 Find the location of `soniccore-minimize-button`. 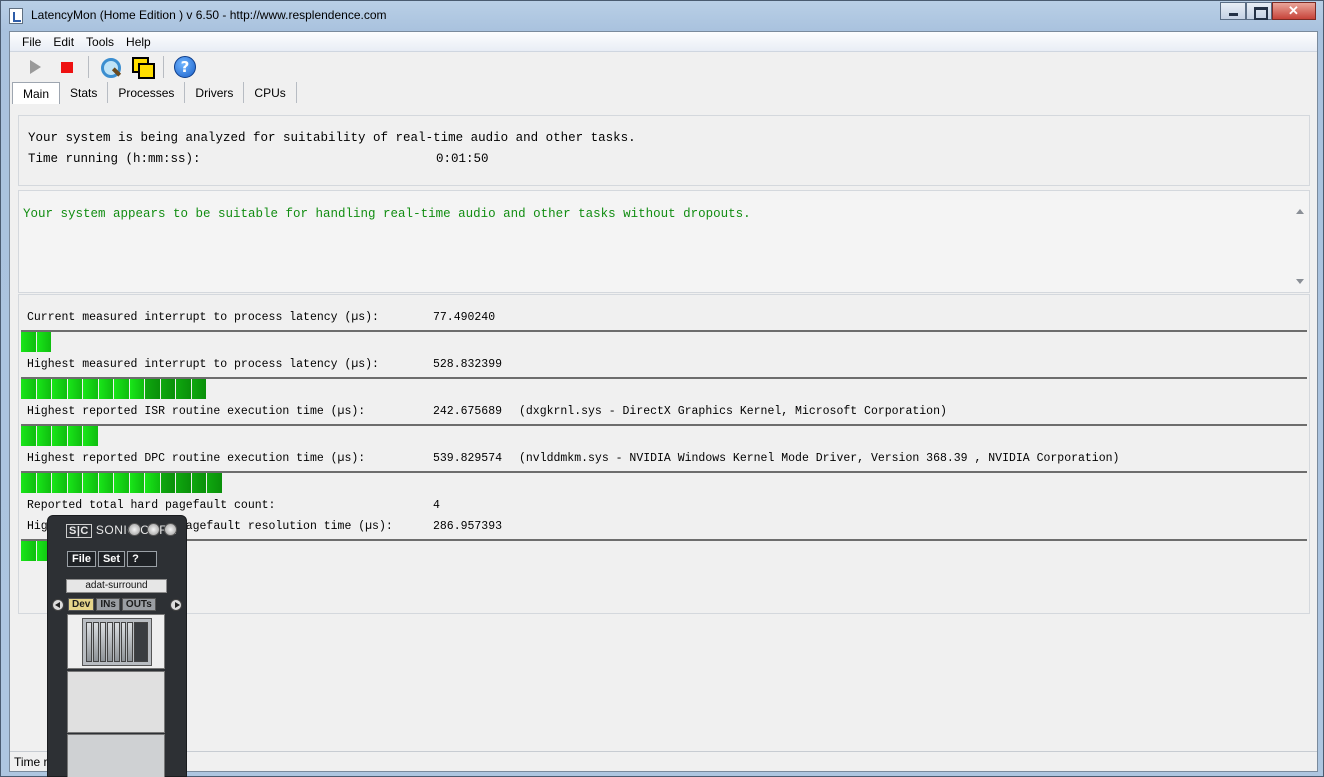

soniccore-minimize-button is located at coordinates (134, 529).